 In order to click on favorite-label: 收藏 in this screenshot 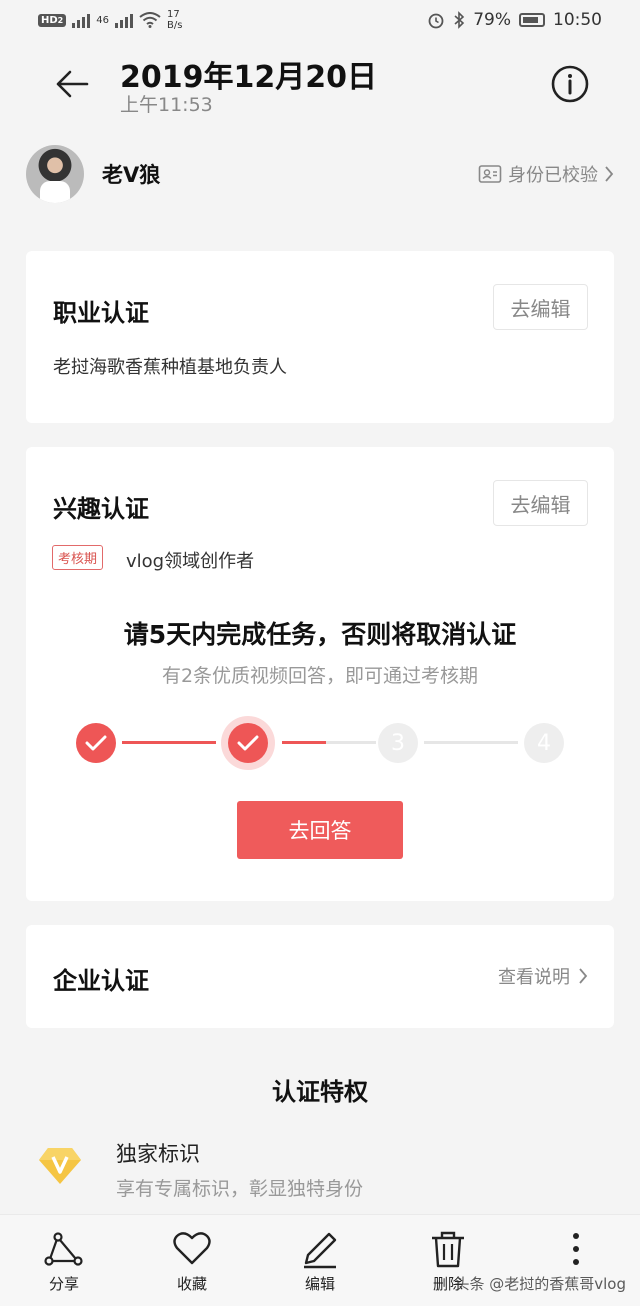, I will do `click(191, 1284)`.